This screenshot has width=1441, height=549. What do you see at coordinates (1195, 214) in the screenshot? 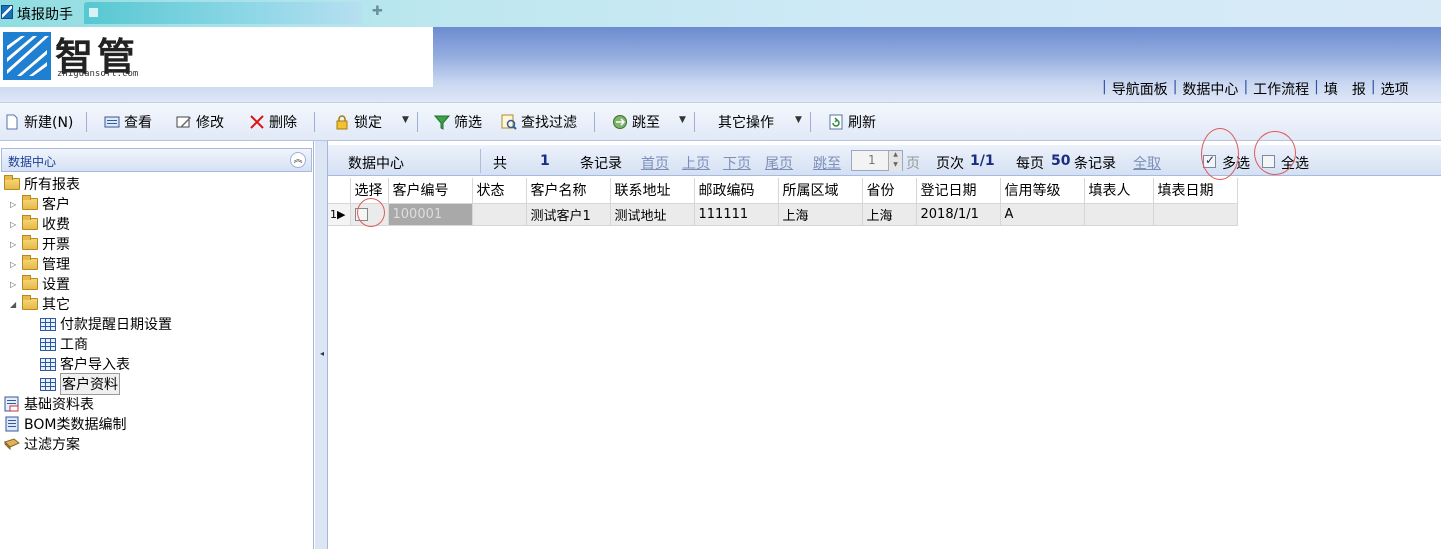
I see `cell-fill-date` at bounding box center [1195, 214].